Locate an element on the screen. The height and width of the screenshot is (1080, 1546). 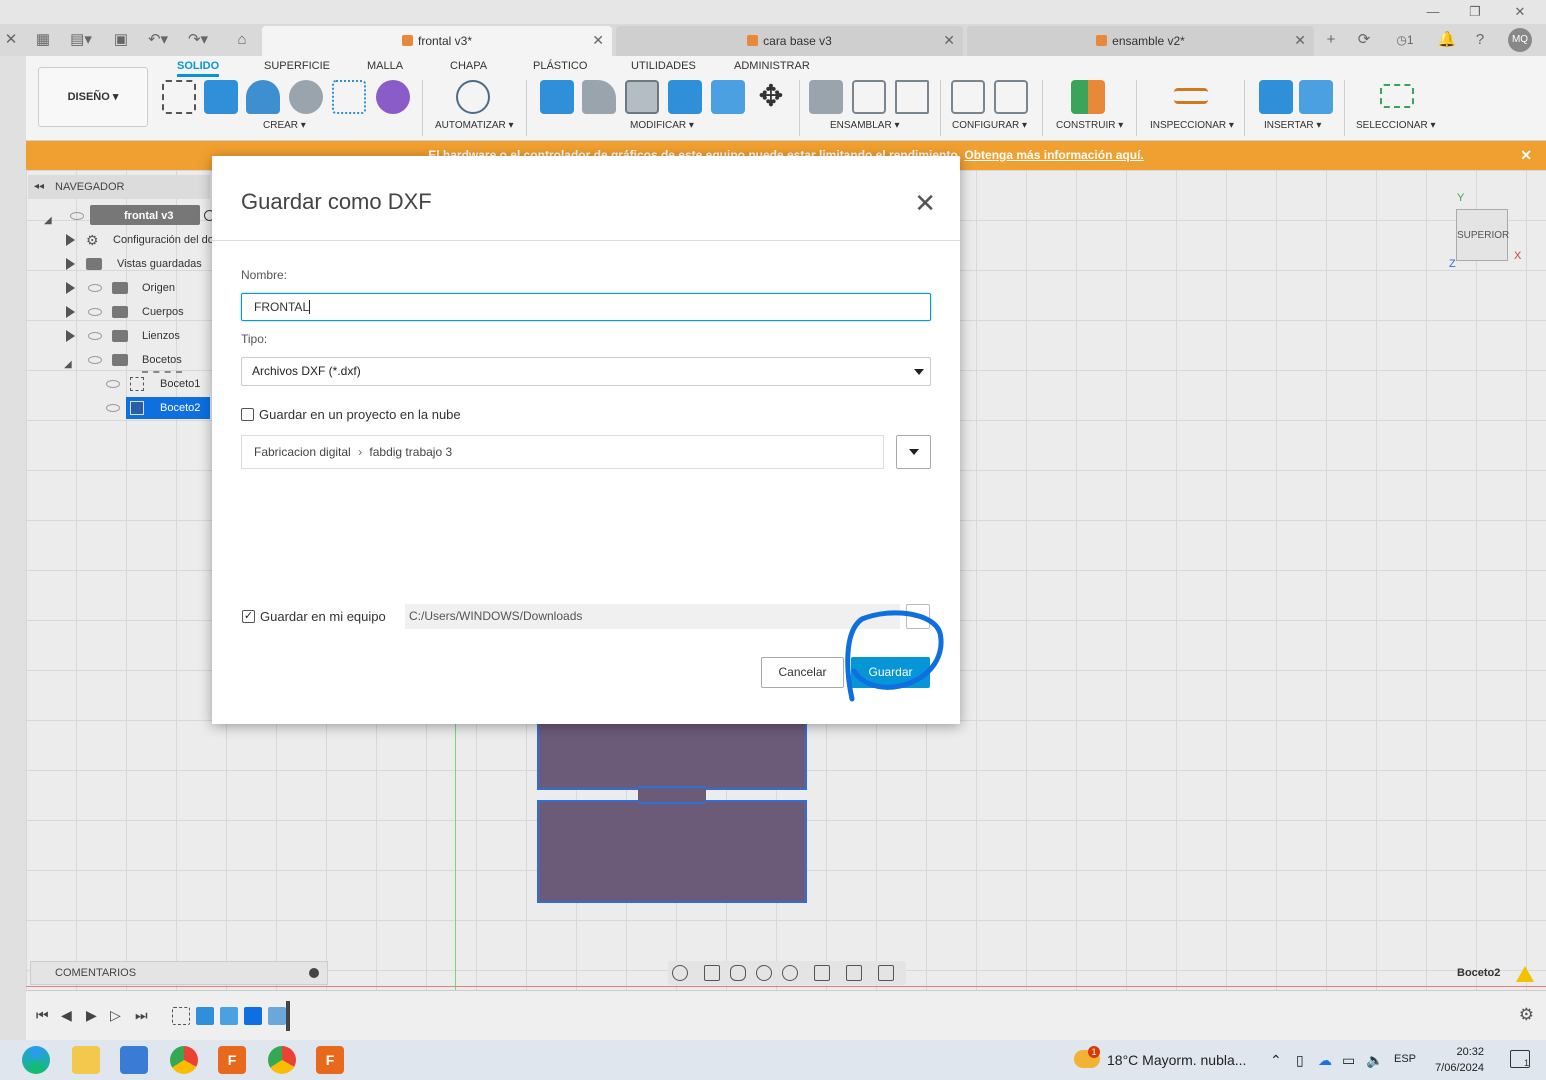
volume-icon: 🔈 is located at coordinates (1374, 1060).